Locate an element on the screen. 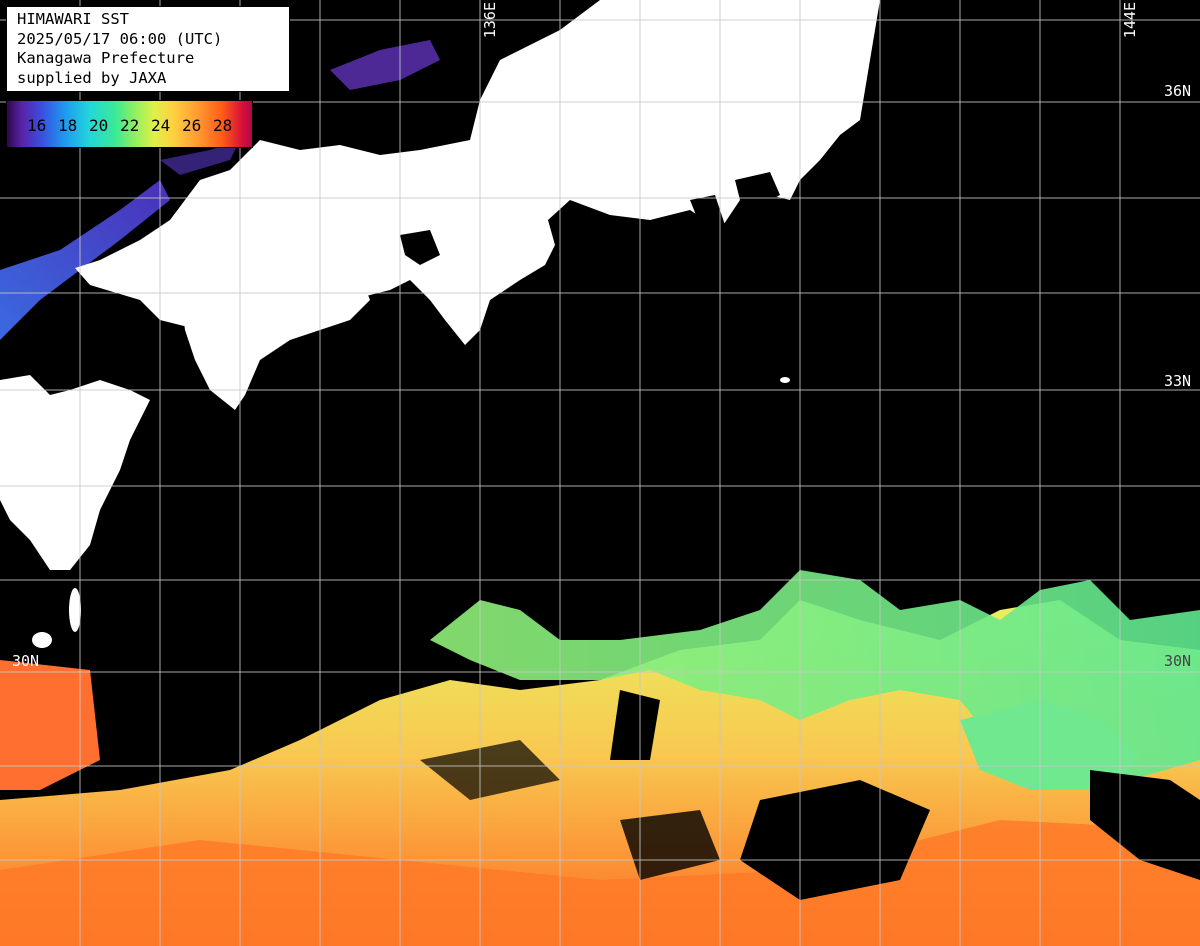 Image resolution: width=1200 pixels, height=946 pixels. legend-tick: 16 is located at coordinates (37, 125).